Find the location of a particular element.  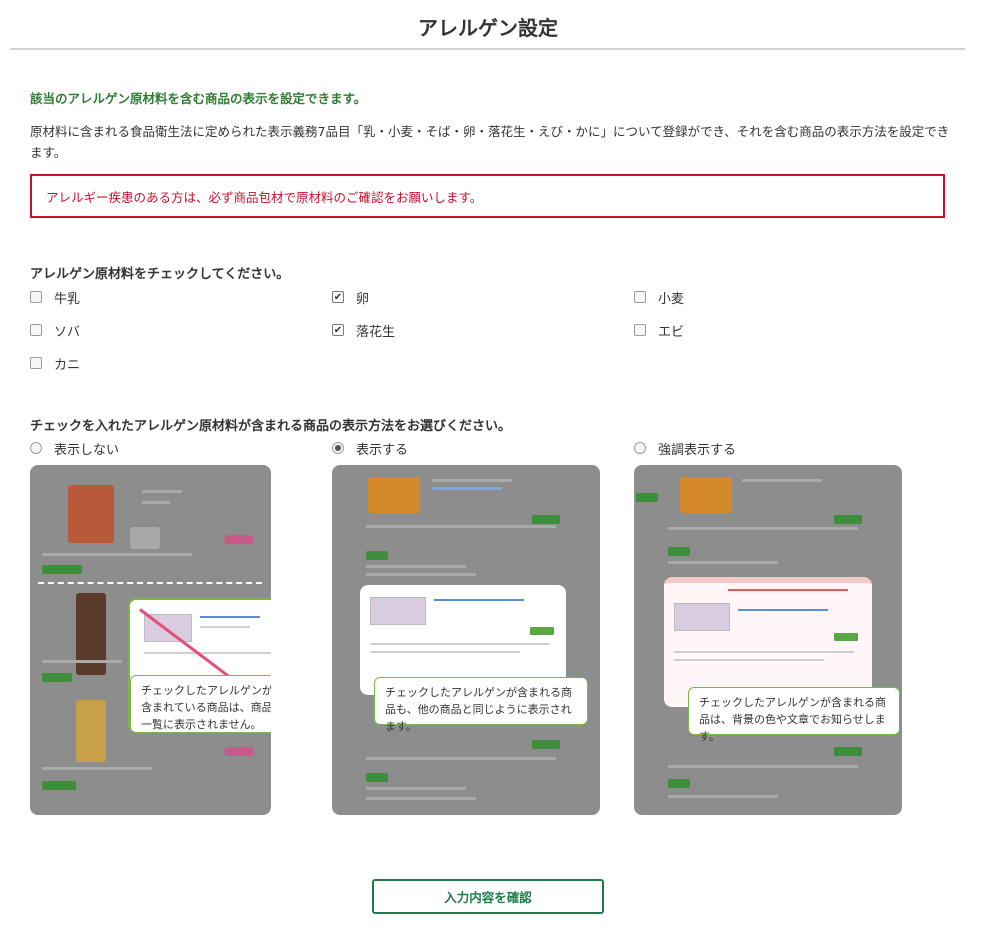

radio-highlight-circle is located at coordinates (640, 448).